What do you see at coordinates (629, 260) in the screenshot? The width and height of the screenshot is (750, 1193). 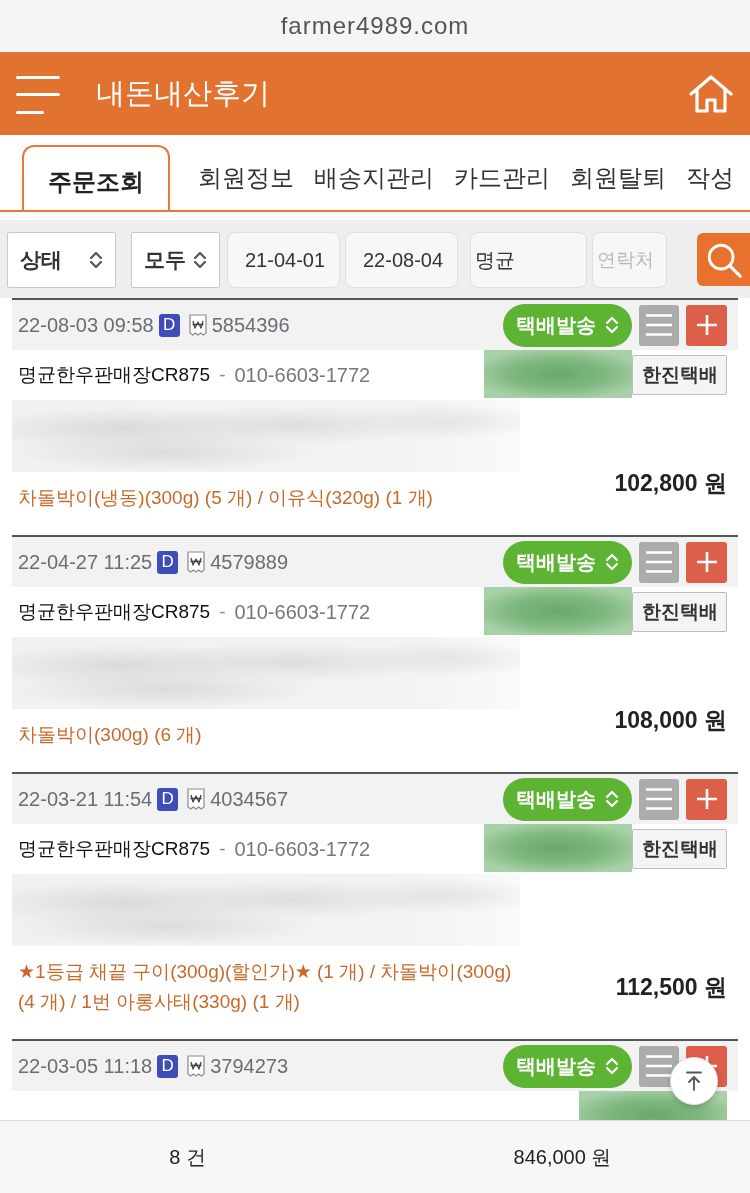 I see `contact-field: 연락처` at bounding box center [629, 260].